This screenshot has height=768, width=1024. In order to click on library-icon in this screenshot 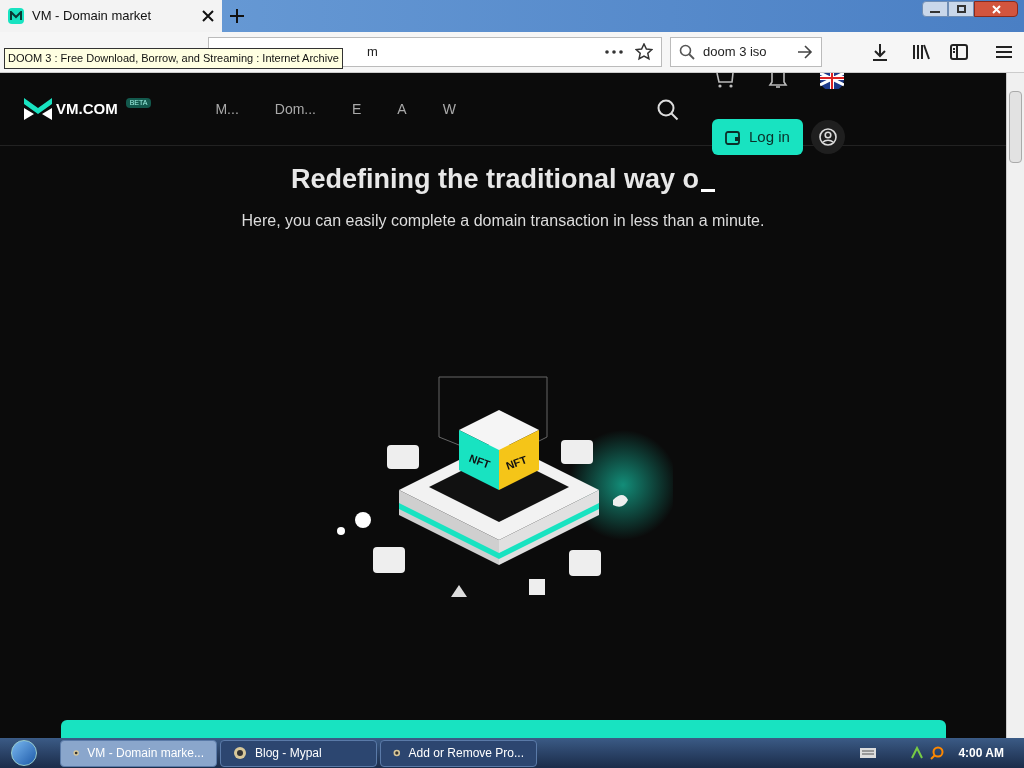, I will do `click(921, 52)`.